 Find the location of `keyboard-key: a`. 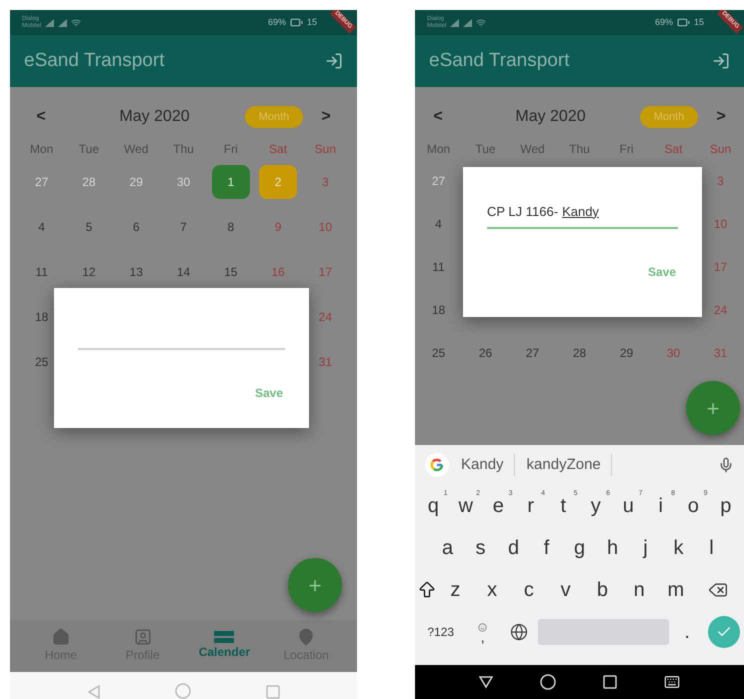

keyboard-key: a is located at coordinates (447, 548).